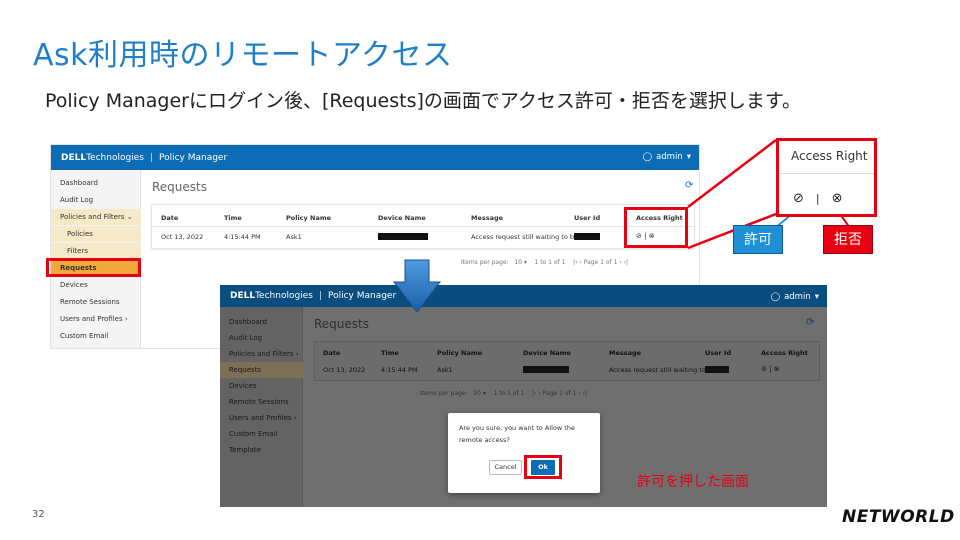  I want to click on items-per-page-select: 10 ▾, so click(479, 393).